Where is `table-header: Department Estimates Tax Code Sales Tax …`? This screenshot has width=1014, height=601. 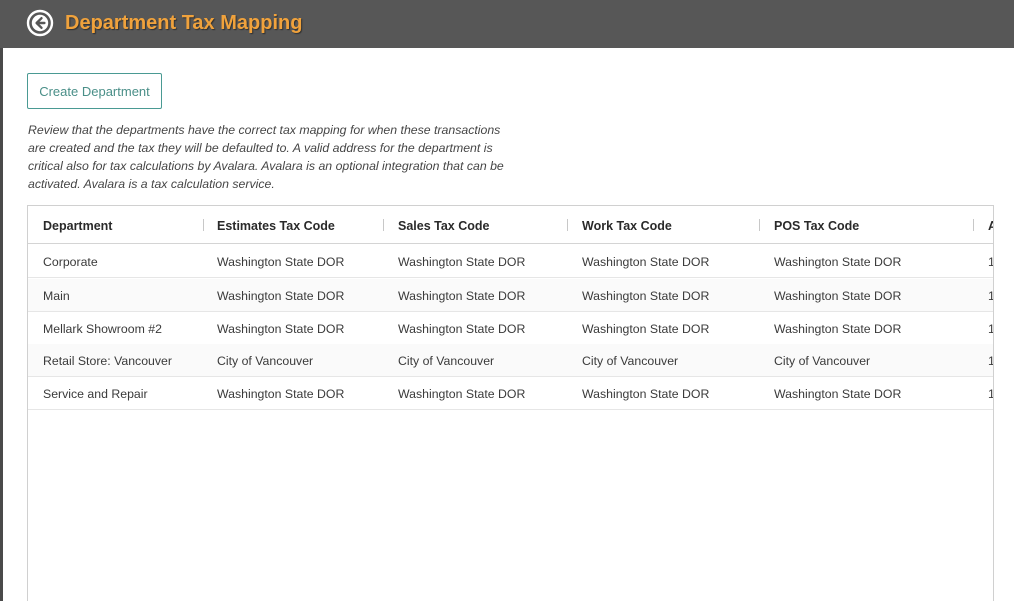 table-header: Department Estimates Tax Code Sales Tax … is located at coordinates (510, 225).